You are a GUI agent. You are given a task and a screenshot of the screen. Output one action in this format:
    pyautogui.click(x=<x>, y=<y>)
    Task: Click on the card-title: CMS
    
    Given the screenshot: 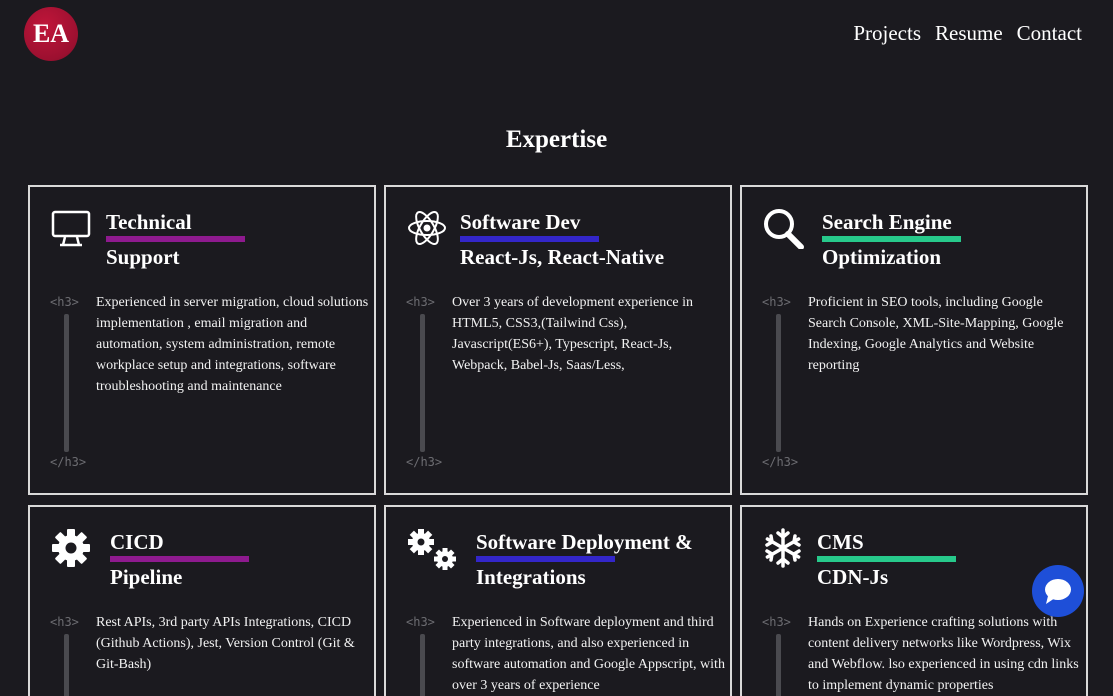 What is the action you would take?
    pyautogui.click(x=840, y=542)
    